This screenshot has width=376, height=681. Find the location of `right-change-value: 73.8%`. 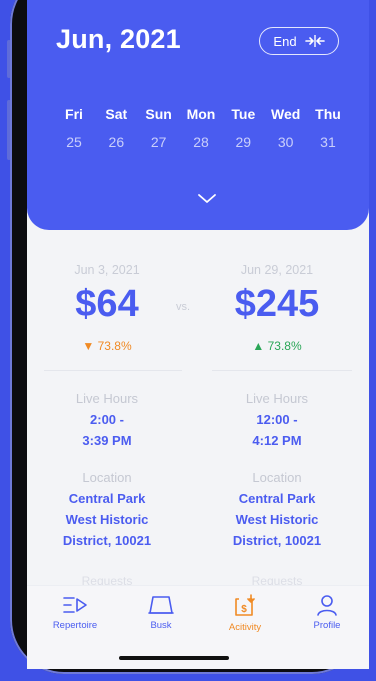

right-change-value: 73.8% is located at coordinates (284, 346).